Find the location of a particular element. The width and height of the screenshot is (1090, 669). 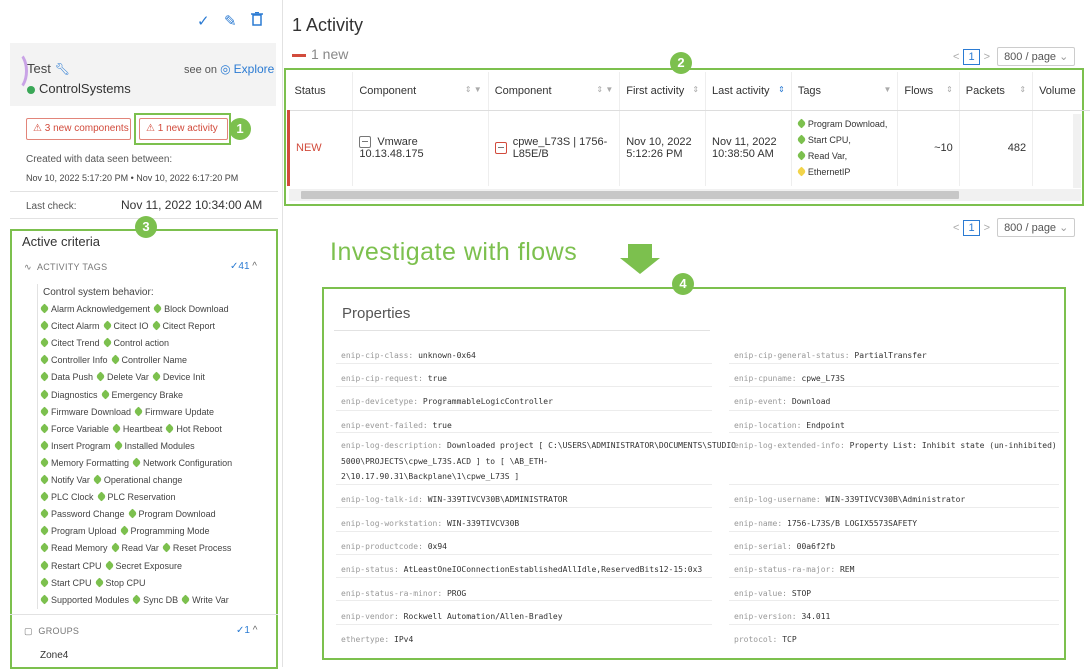

packets-cell: 482 is located at coordinates (995, 148).